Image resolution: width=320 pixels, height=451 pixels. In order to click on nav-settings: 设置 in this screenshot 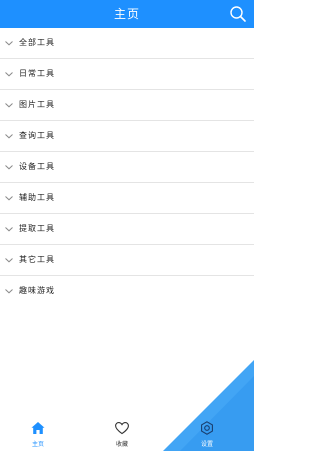, I will do `click(207, 433)`.